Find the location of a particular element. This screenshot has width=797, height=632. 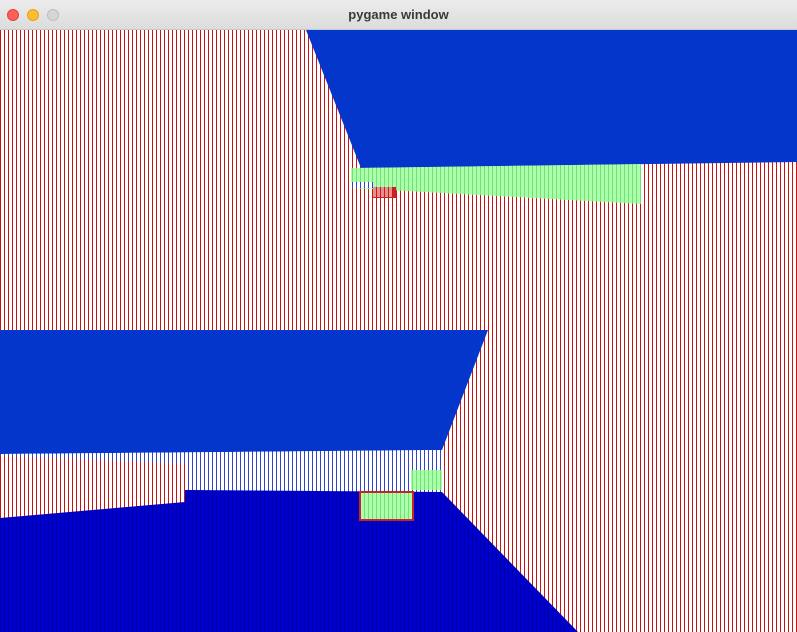

middle-sky-region is located at coordinates (244, 392).